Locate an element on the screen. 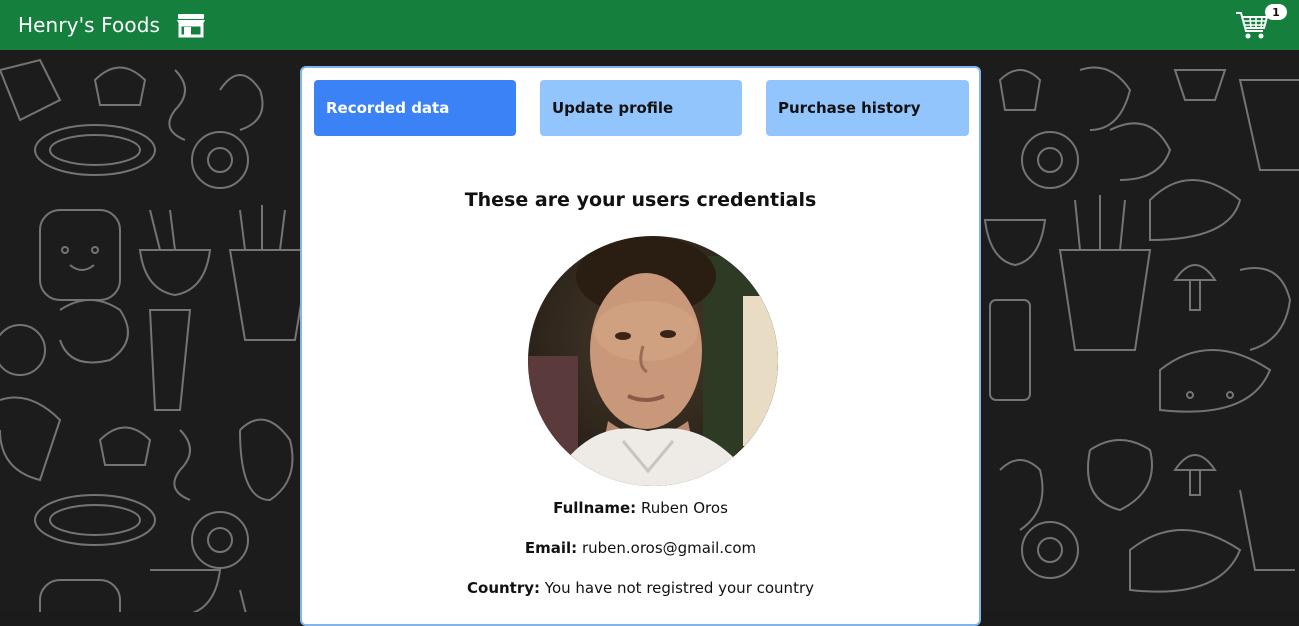 This screenshot has width=1299, height=626. country-label: Country: is located at coordinates (504, 588).